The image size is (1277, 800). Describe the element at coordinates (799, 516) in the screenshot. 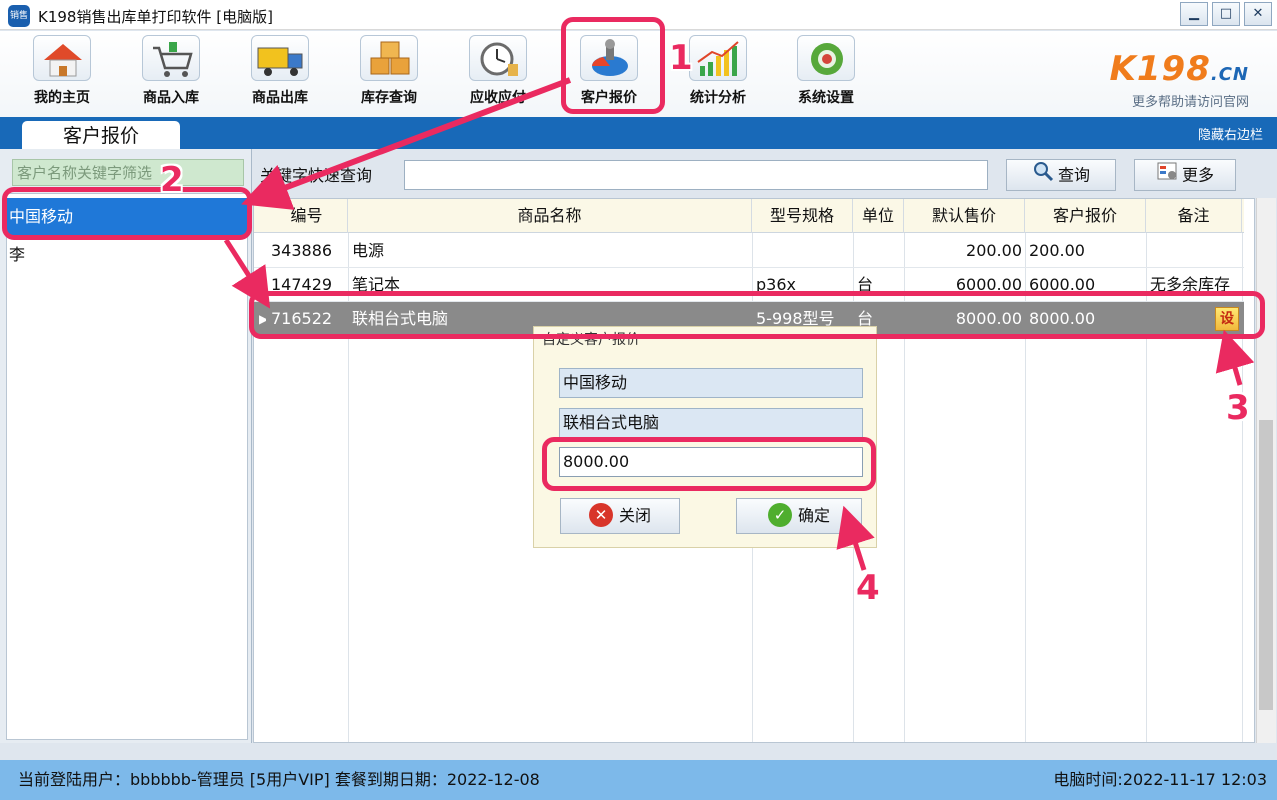

I see `dialog-confirm-button: ✓ 确定` at that location.